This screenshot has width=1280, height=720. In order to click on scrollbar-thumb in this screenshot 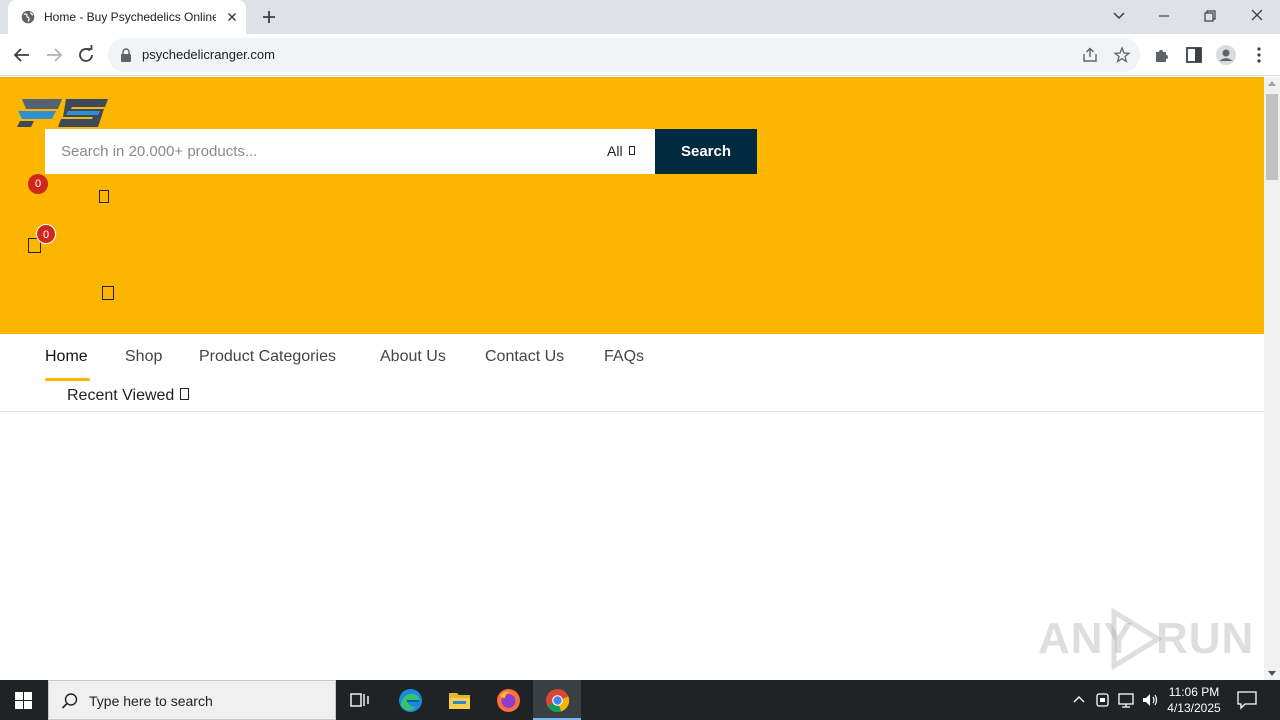, I will do `click(1272, 137)`.